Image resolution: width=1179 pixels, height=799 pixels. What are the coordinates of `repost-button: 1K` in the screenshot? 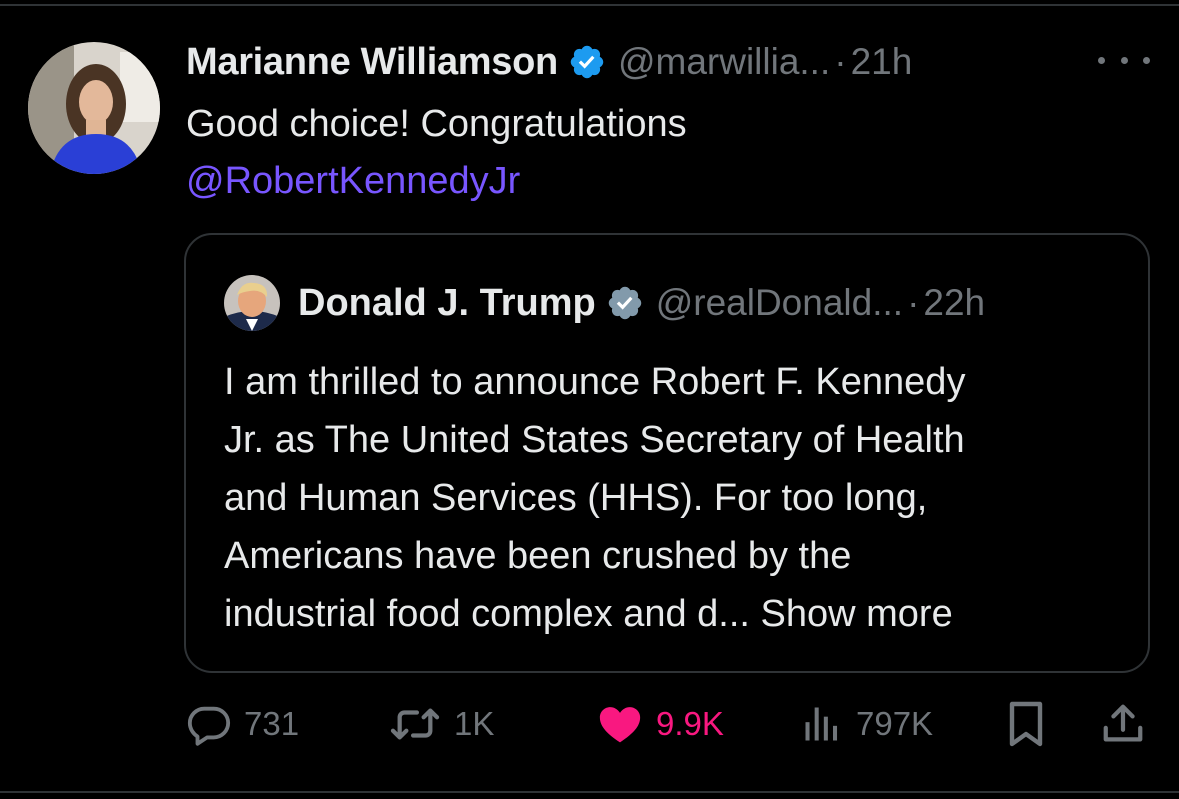 It's located at (441, 724).